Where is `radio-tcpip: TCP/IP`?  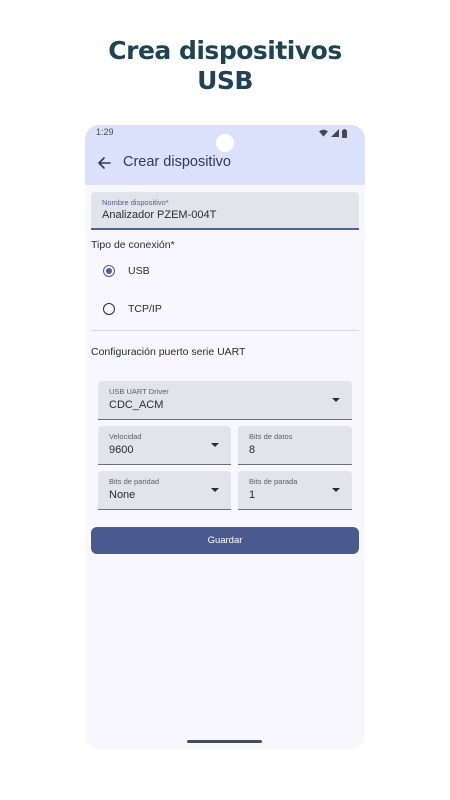
radio-tcpip: TCP/IP is located at coordinates (132, 309).